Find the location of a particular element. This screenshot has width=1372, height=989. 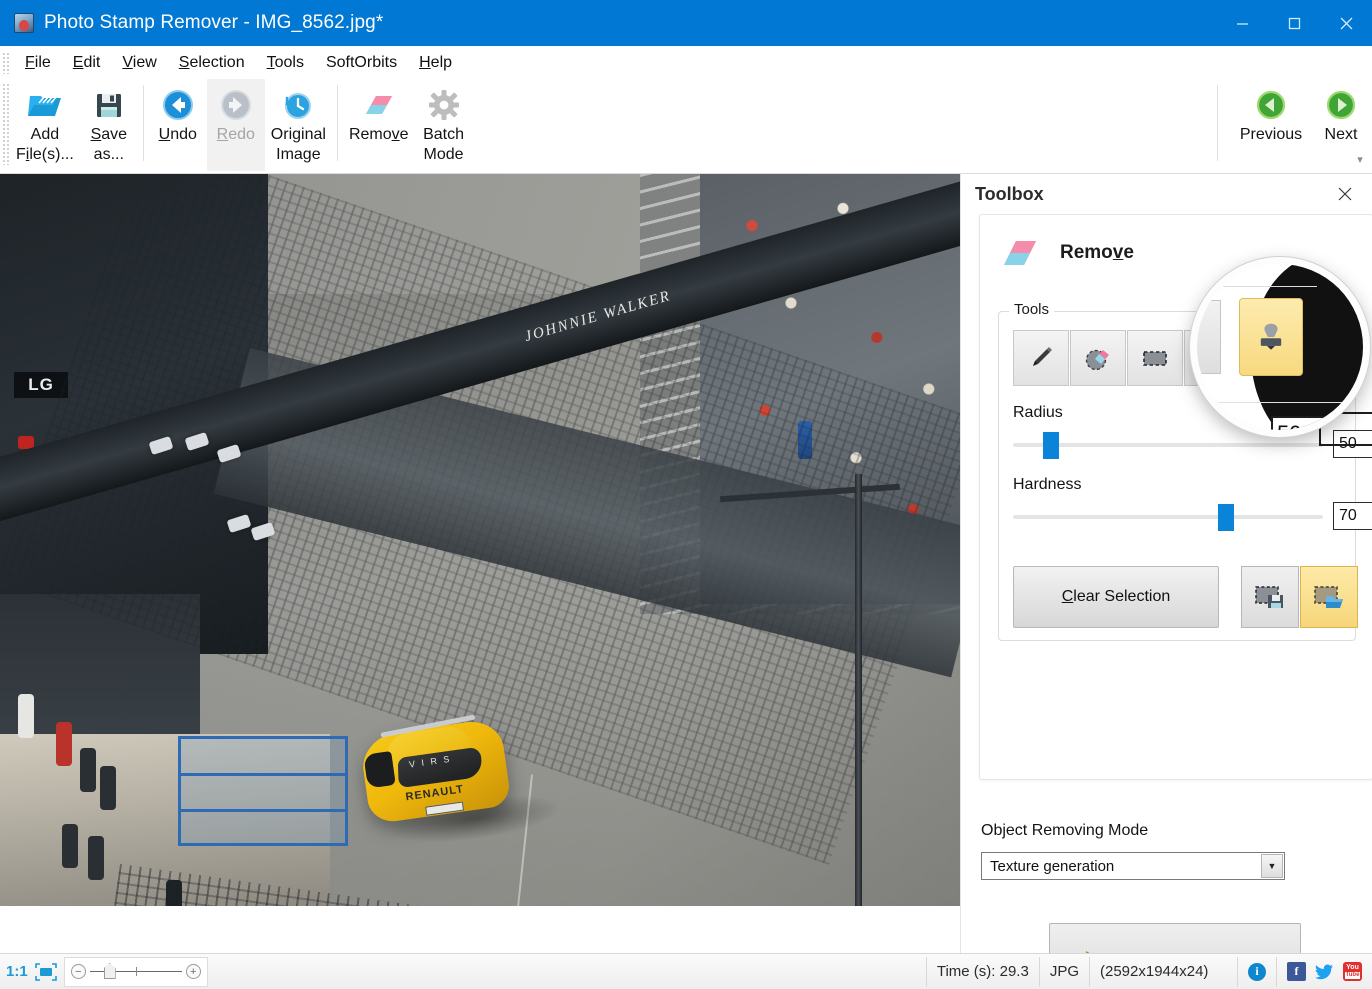

youtube-tube-text: Tube is located at coordinates (1352, 975).